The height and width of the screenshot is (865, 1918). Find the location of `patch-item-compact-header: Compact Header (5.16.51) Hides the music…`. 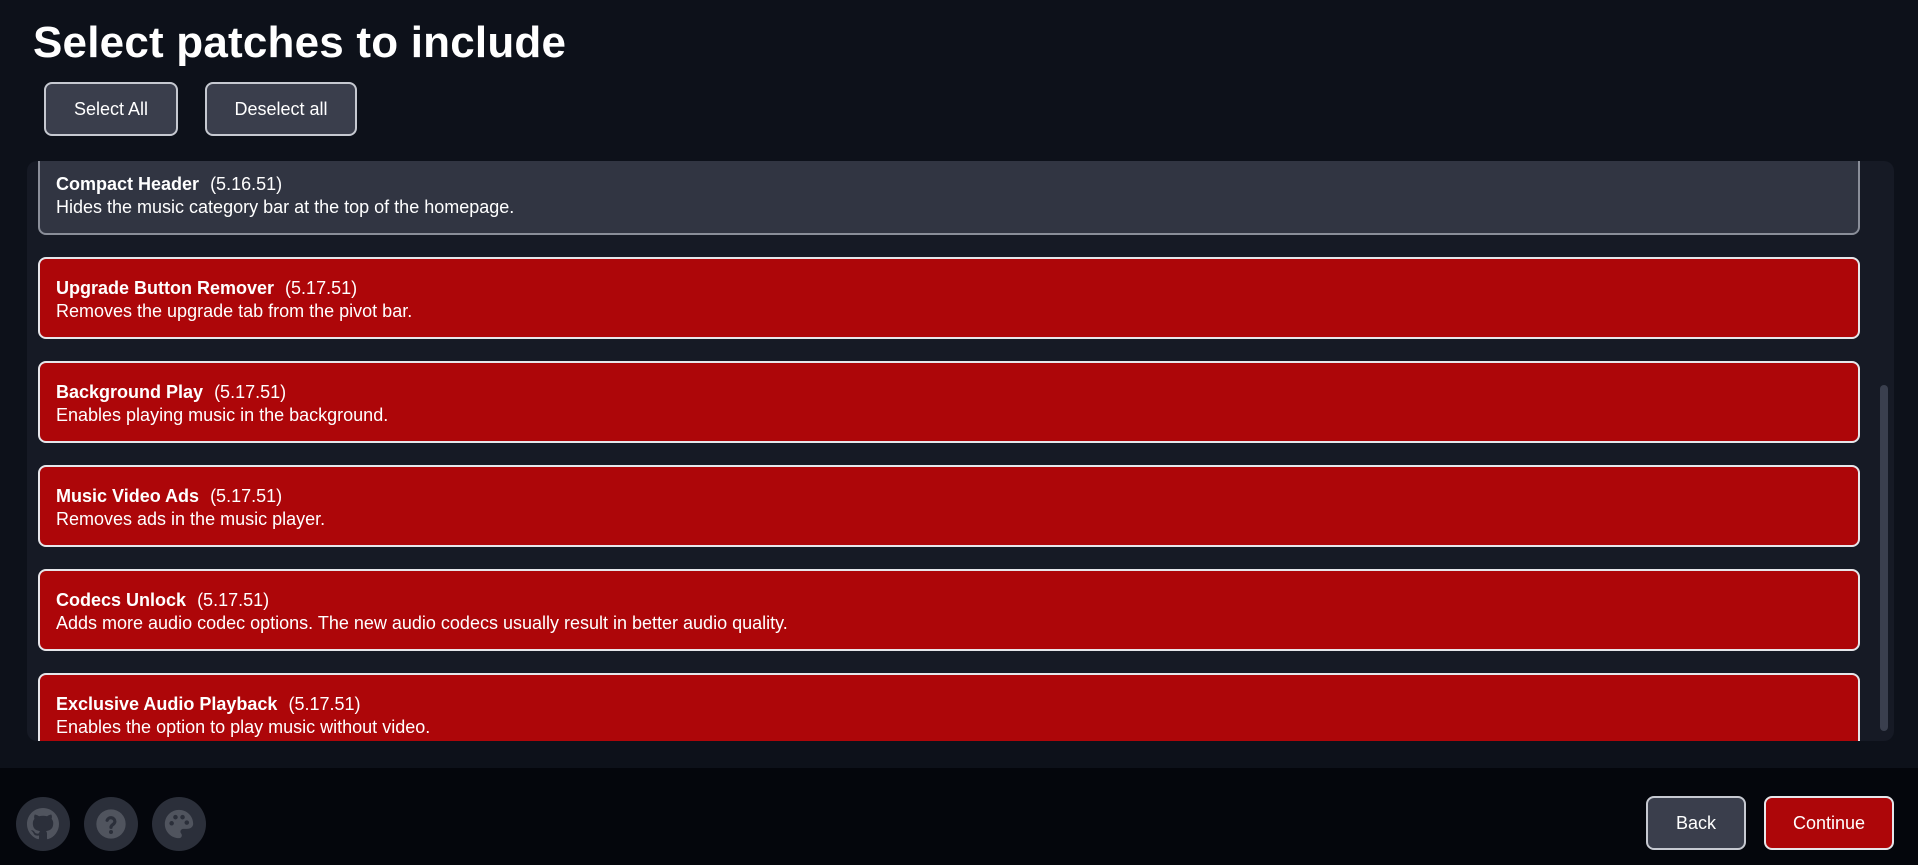

patch-item-compact-header: Compact Header (5.16.51) Hides the music… is located at coordinates (949, 198).